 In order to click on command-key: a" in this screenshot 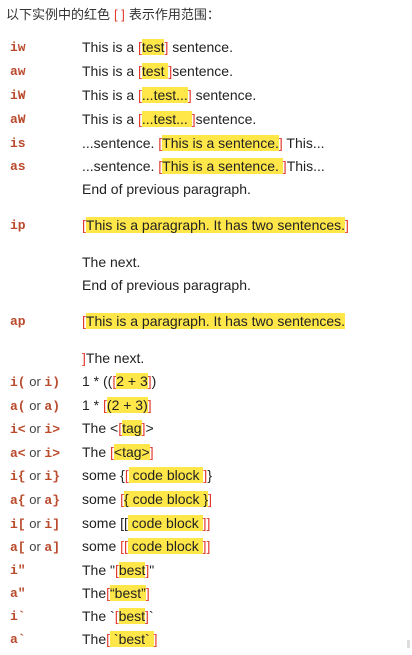, I will do `click(18, 593)`.